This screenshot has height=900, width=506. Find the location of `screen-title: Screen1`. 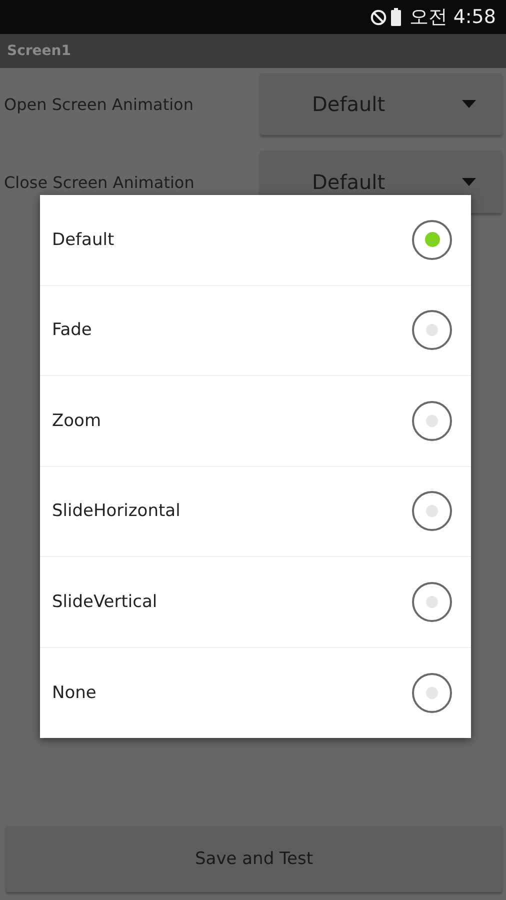

screen-title: Screen1 is located at coordinates (39, 51).